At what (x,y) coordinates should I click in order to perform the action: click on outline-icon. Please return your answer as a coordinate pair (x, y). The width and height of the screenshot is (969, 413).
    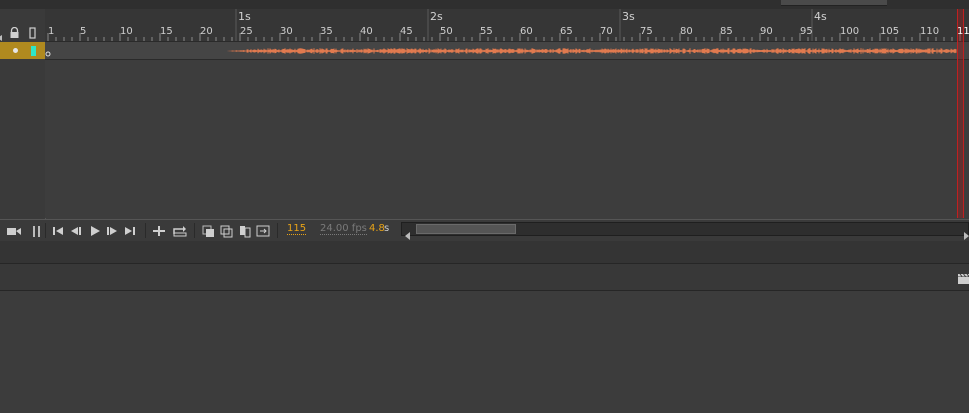
    Looking at the image, I should click on (33, 33).